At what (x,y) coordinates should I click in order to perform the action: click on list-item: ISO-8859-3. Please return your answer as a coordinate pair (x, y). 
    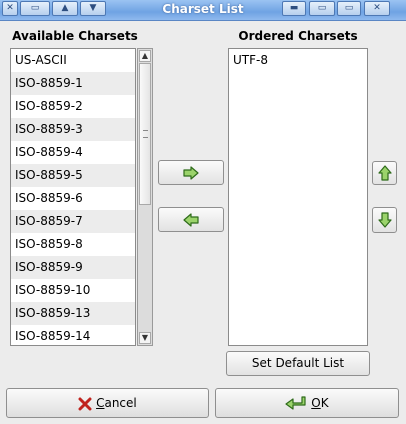
    Looking at the image, I should click on (73, 129).